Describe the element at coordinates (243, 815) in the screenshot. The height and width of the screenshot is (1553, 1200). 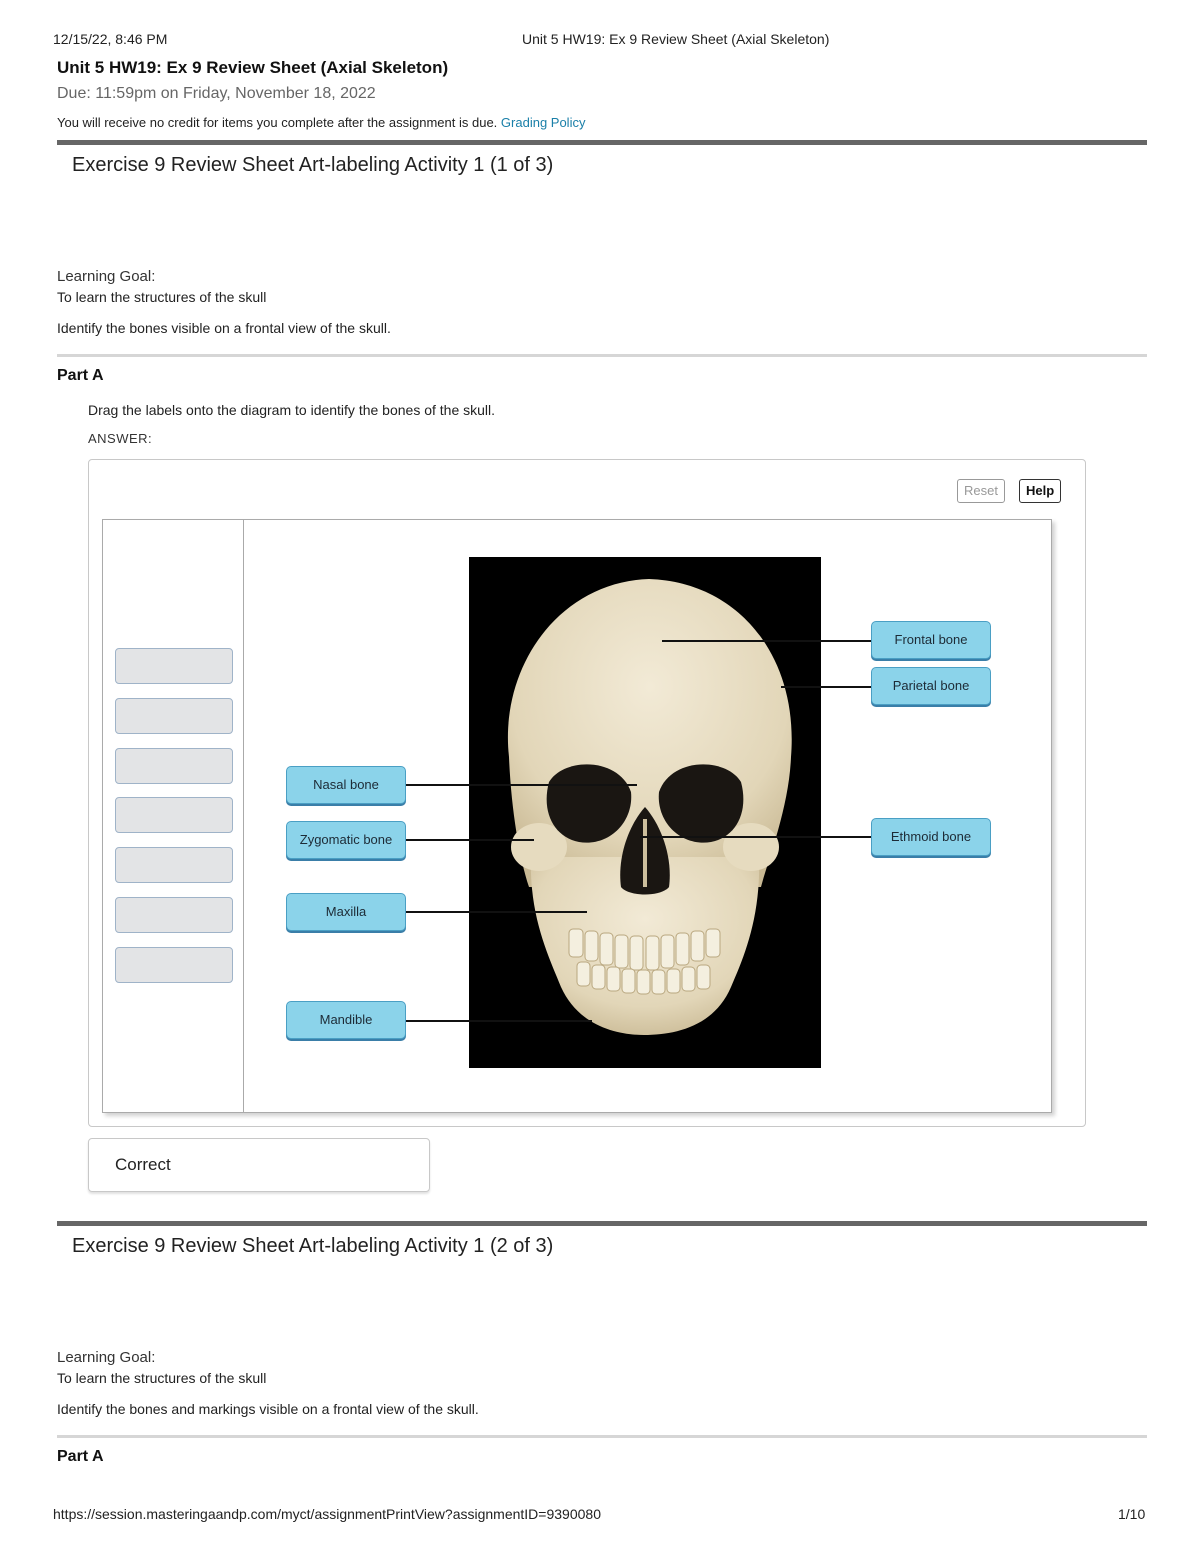
I see `label-bank-divider` at that location.